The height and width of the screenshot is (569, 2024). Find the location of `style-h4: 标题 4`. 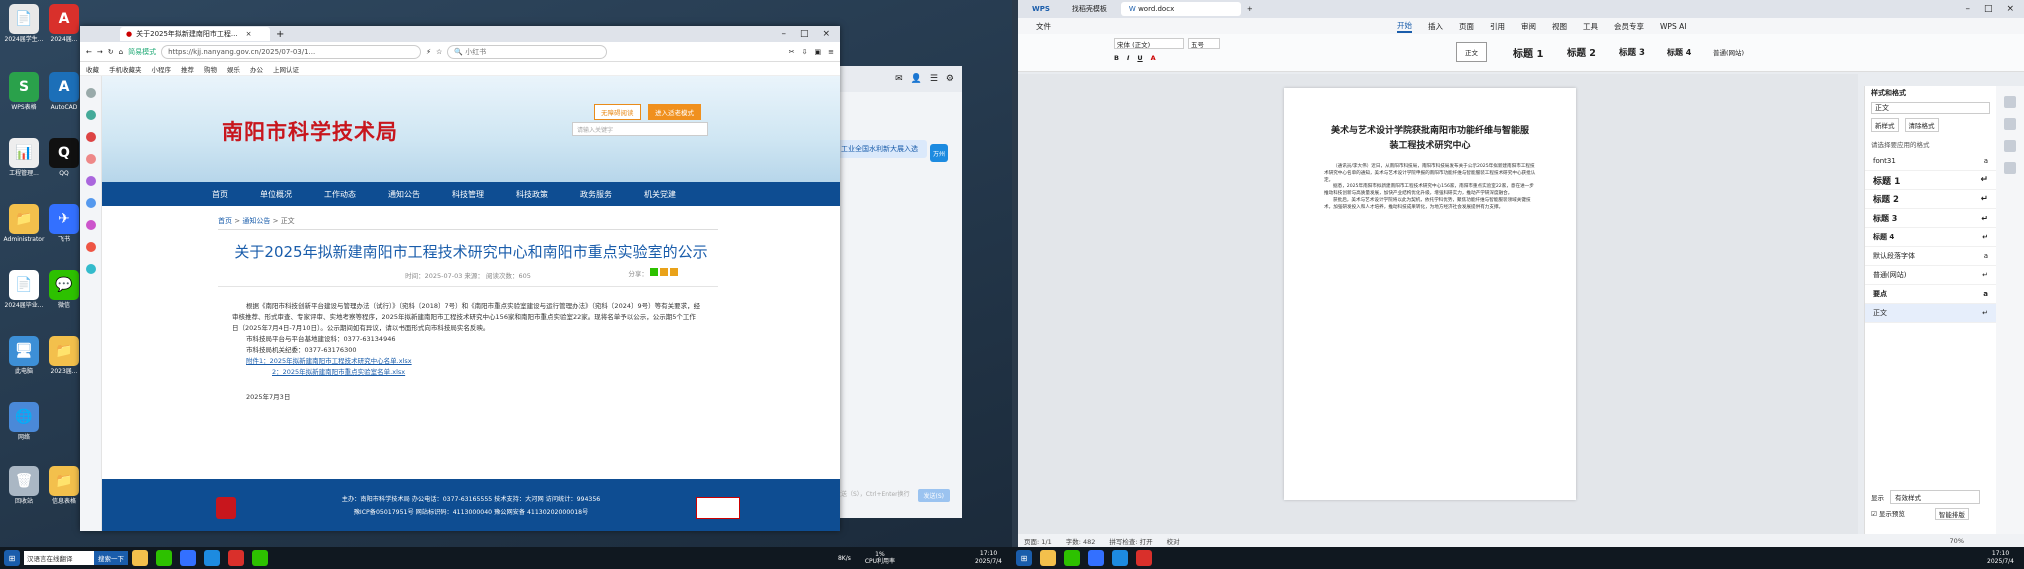

style-h4: 标题 4 is located at coordinates (1679, 52).